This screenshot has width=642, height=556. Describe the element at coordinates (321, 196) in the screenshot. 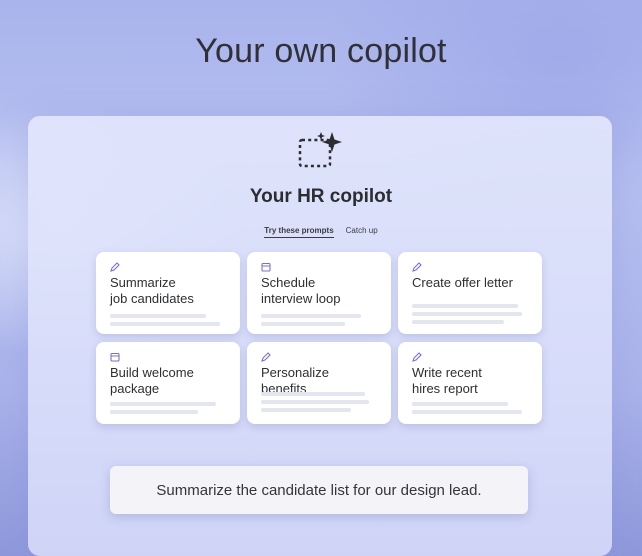

I see `panel-title: Your HR copilot` at that location.